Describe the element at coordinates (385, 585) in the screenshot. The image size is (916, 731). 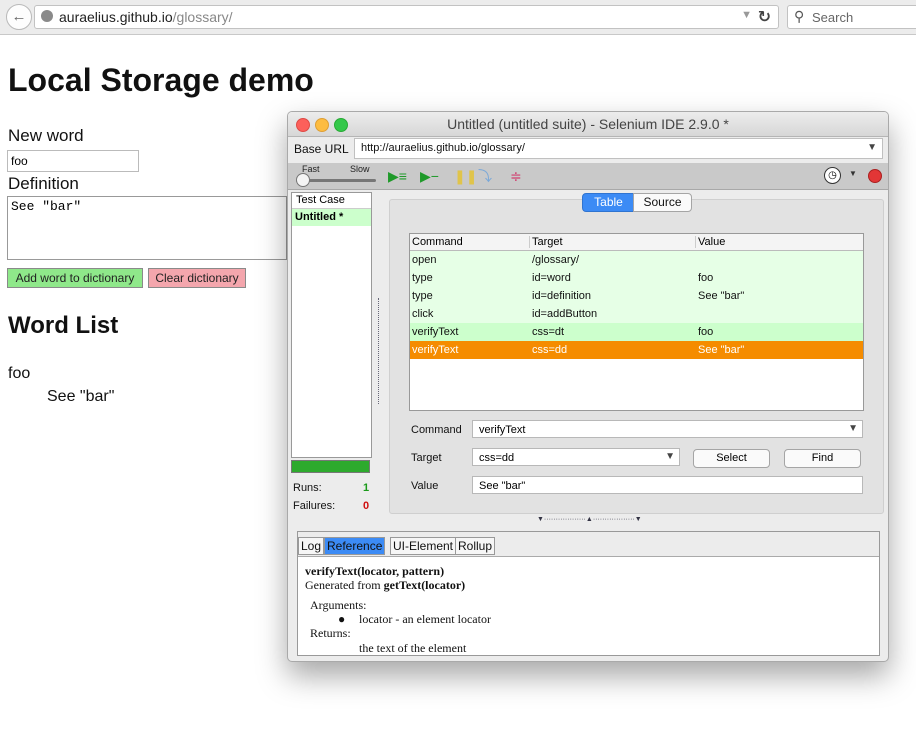
I see `reference-generated: Generated from getText(locator)` at that location.